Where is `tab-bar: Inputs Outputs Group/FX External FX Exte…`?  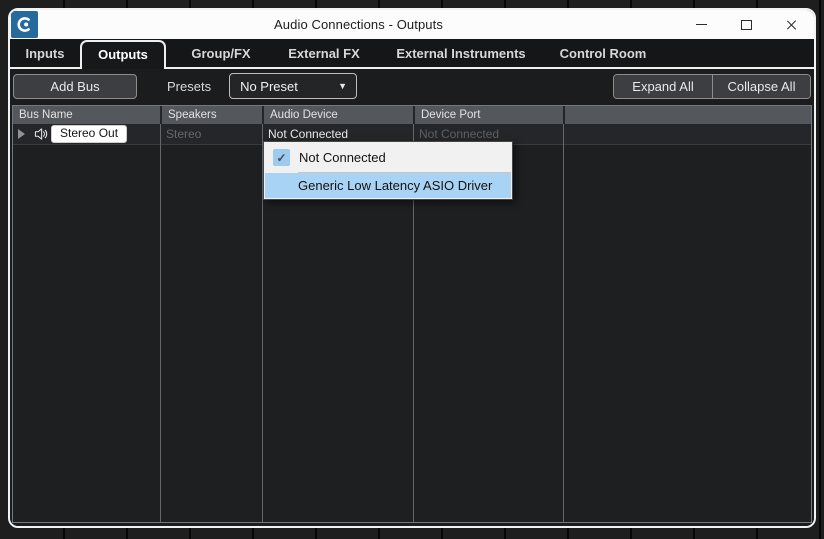
tab-bar: Inputs Outputs Group/FX External FX Exte… is located at coordinates (412, 54).